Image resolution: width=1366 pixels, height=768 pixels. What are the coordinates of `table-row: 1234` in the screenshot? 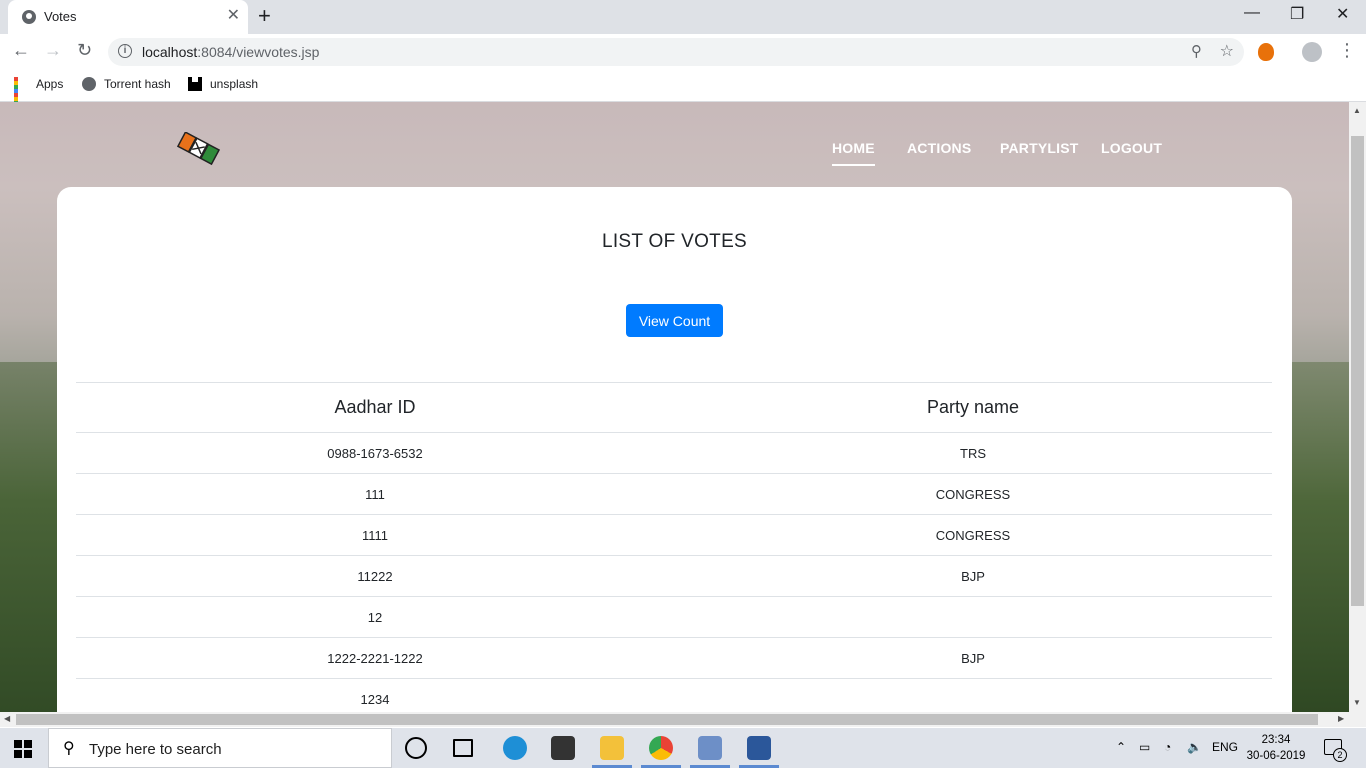 It's located at (674, 695).